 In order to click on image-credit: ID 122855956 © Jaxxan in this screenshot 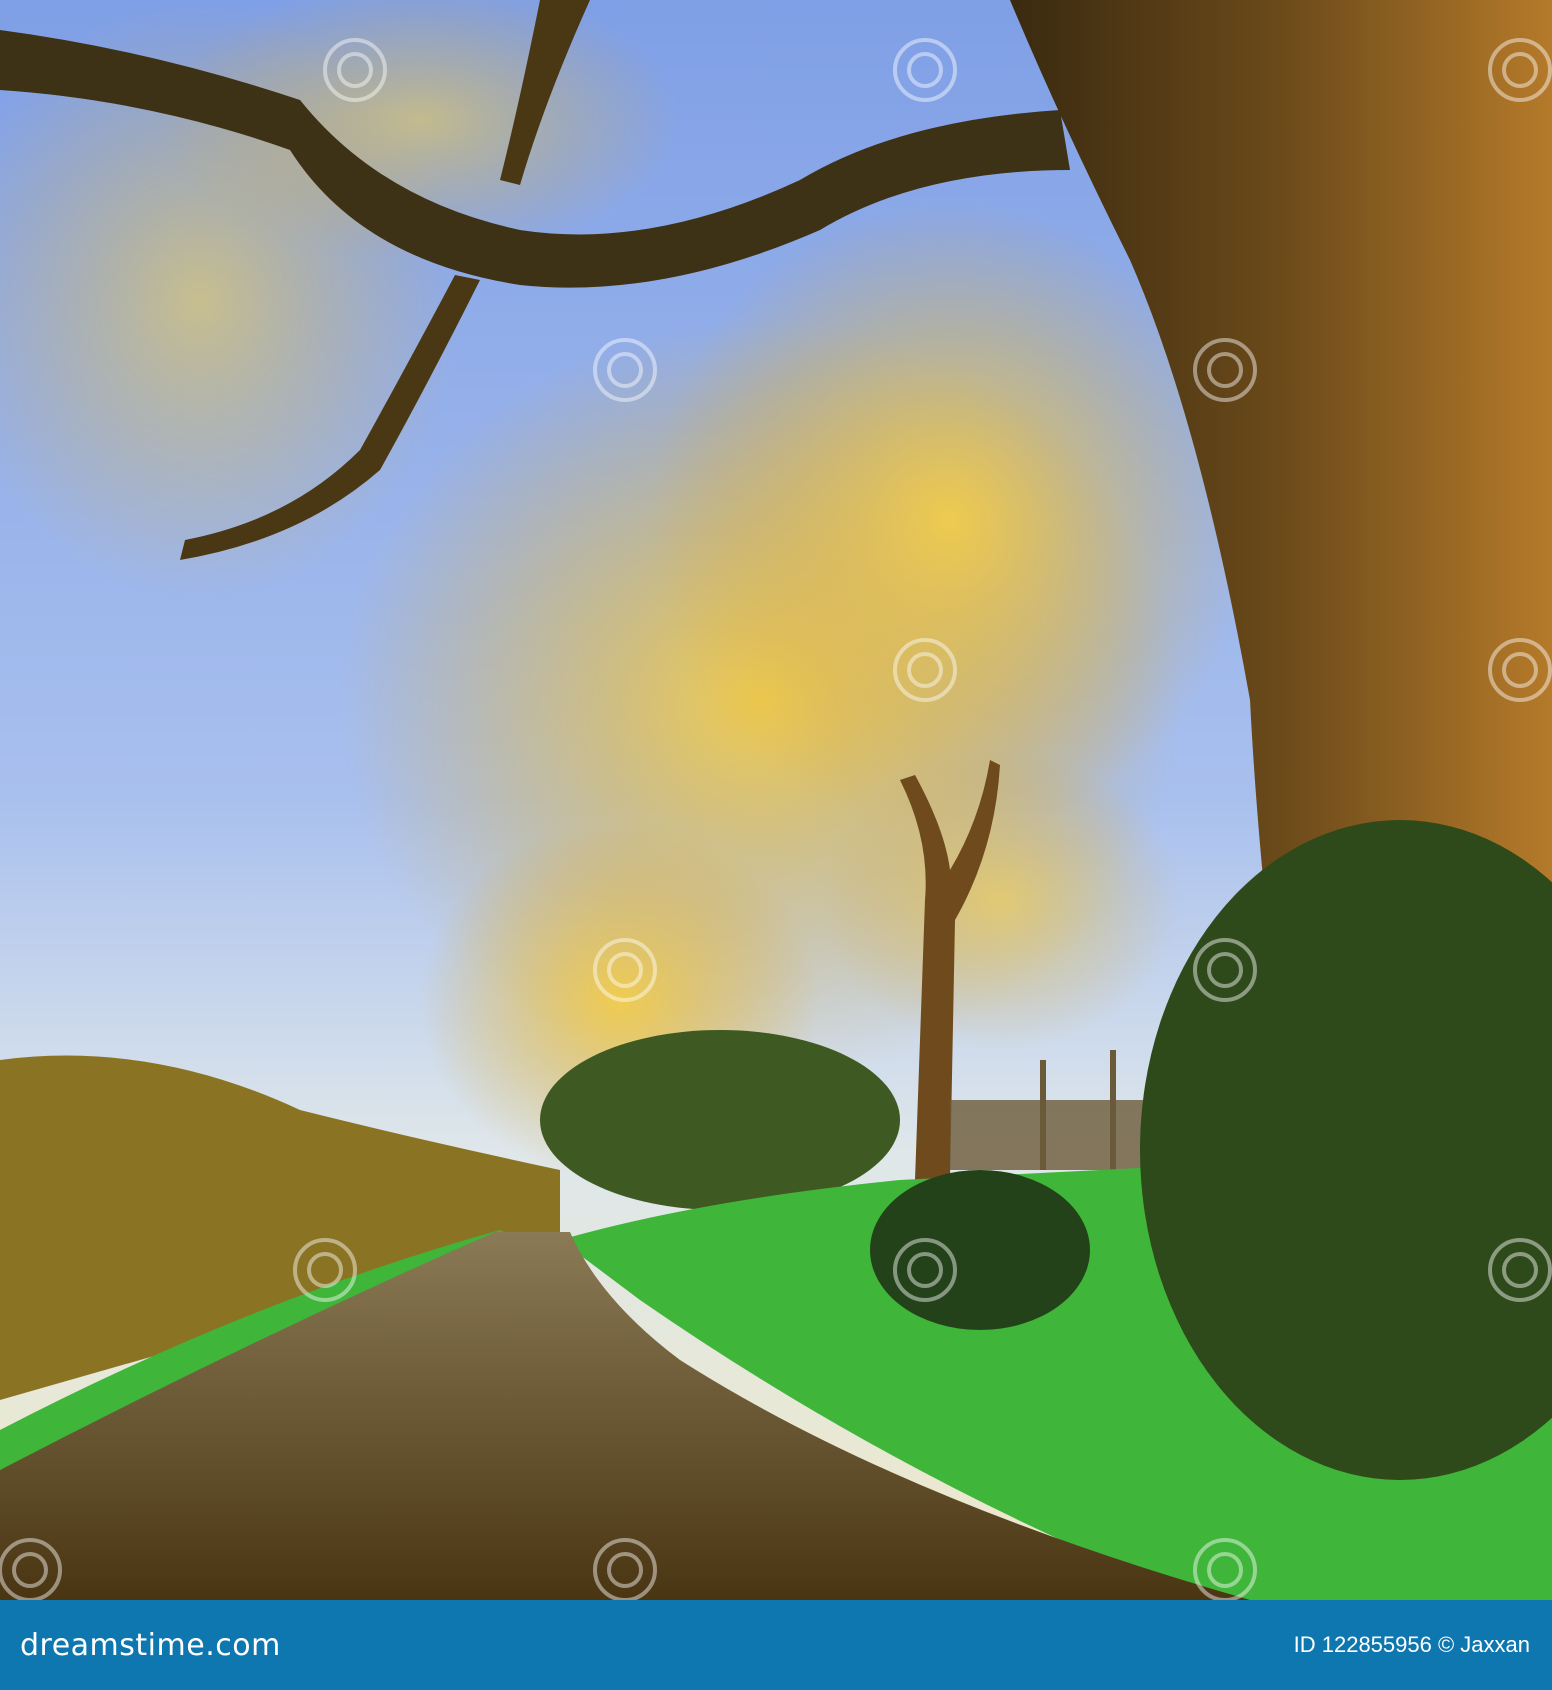, I will do `click(1411, 1644)`.